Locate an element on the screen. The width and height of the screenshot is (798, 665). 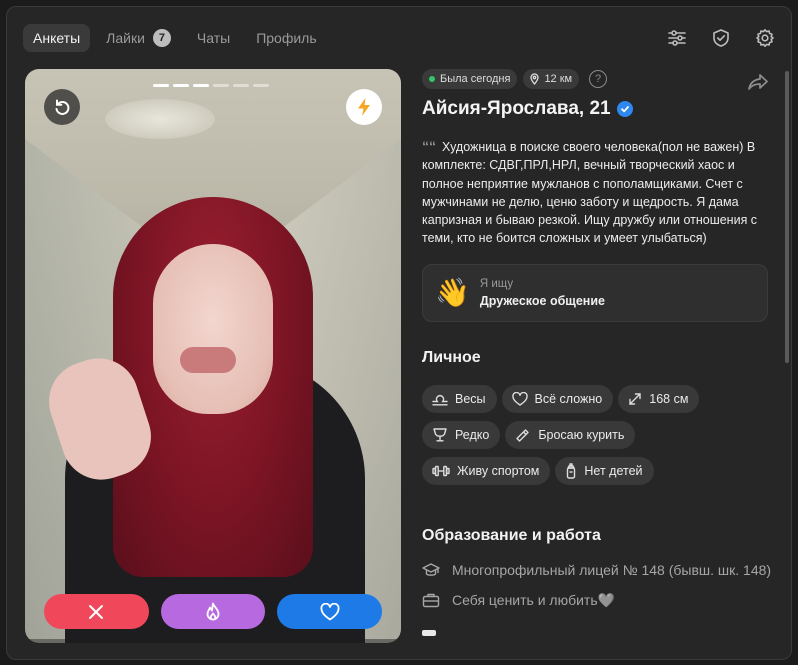
dumbbell-icon is located at coordinates (441, 470).